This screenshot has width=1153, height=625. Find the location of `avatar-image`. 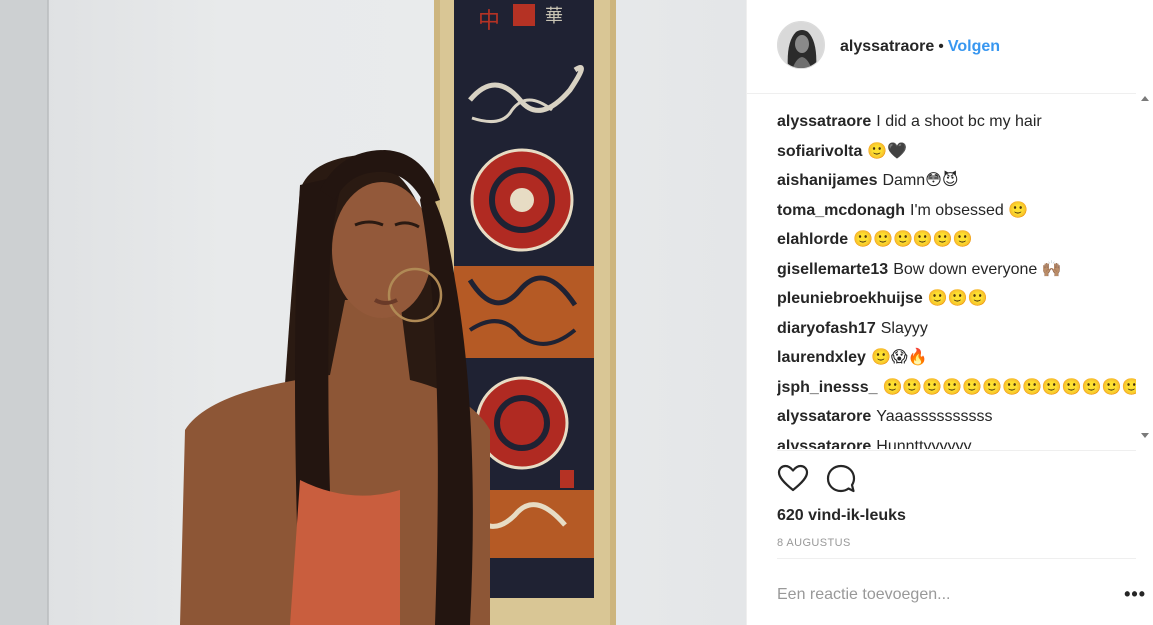

avatar-image is located at coordinates (801, 45).